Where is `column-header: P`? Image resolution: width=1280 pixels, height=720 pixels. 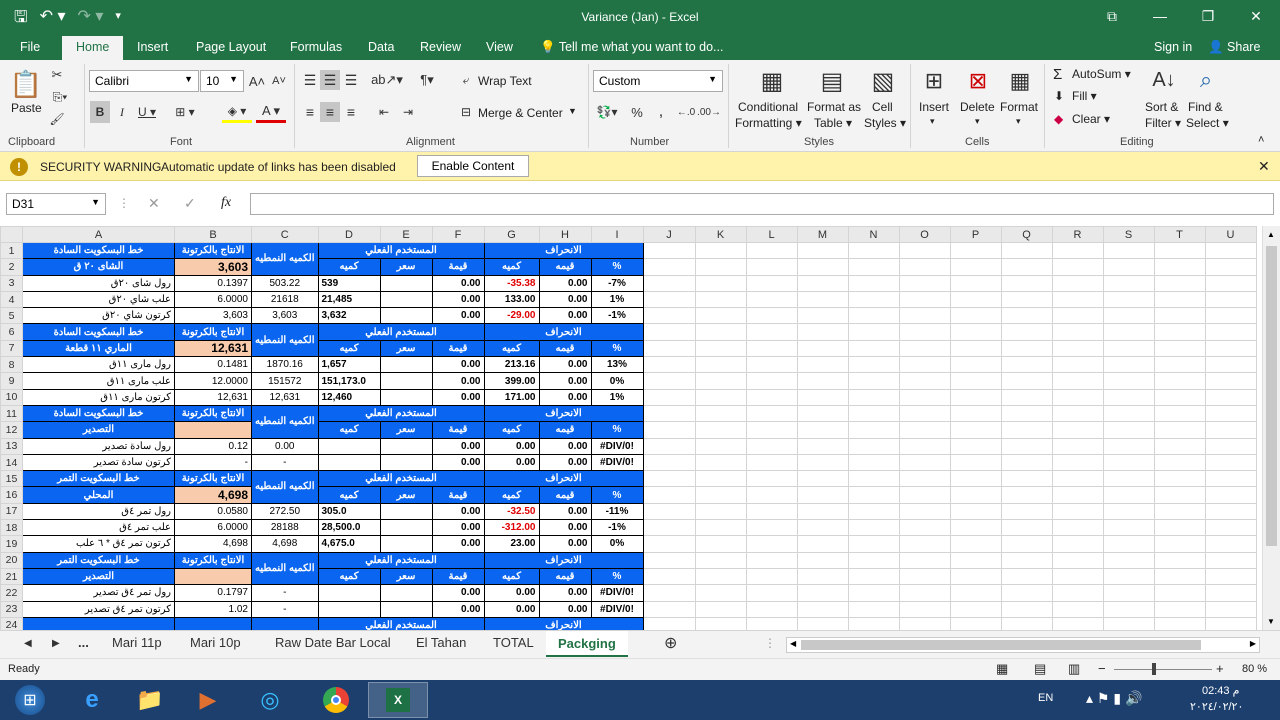
column-header: P is located at coordinates (975, 234).